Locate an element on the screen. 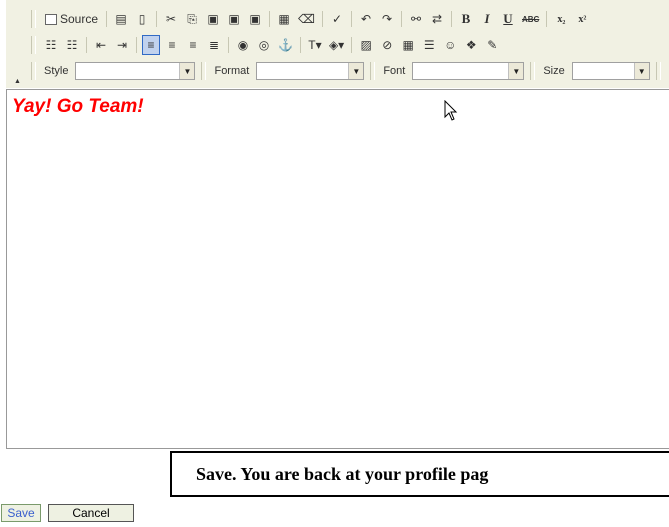  link-icon: ◉ is located at coordinates (243, 45).